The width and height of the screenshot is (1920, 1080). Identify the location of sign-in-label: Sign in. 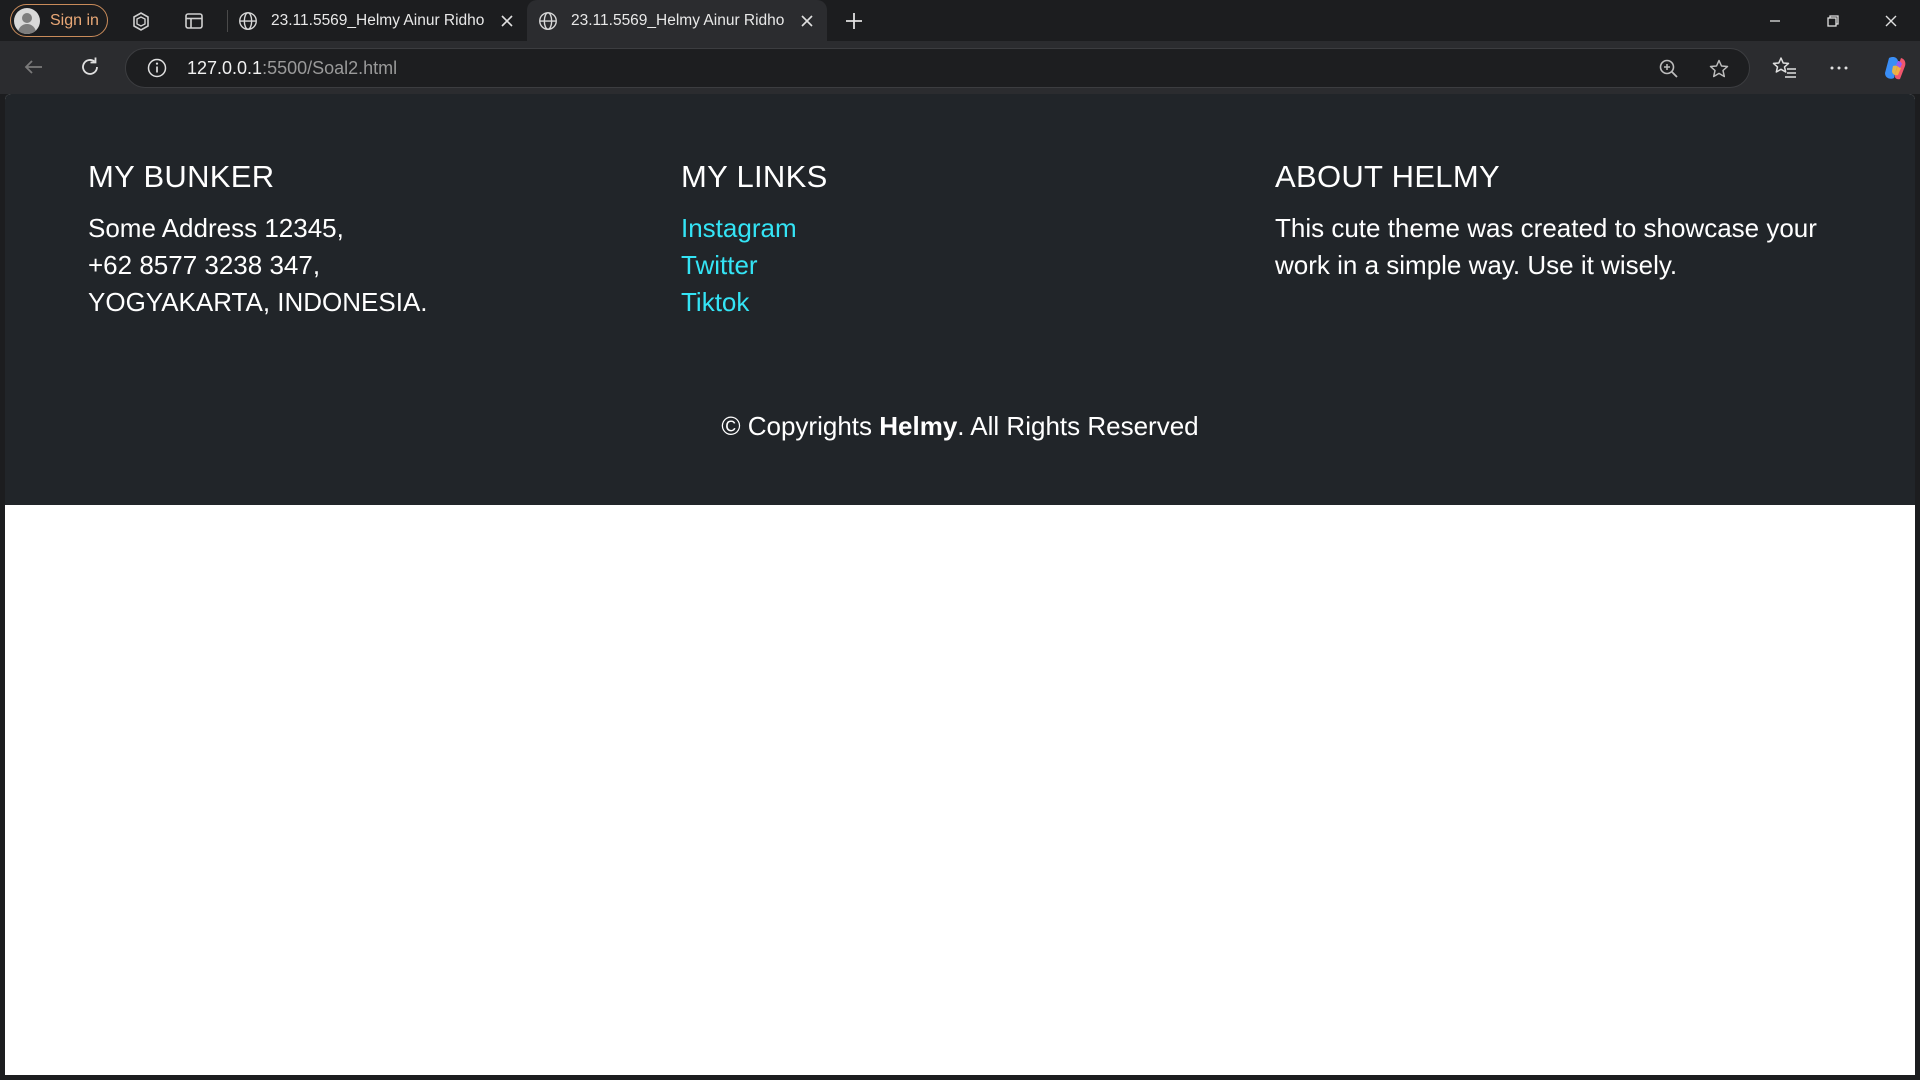
(74, 20).